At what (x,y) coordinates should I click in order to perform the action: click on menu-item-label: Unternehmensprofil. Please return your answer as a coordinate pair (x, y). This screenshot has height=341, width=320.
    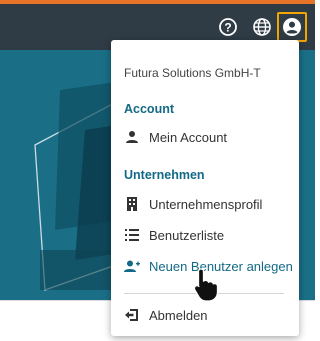
    Looking at the image, I should click on (206, 204).